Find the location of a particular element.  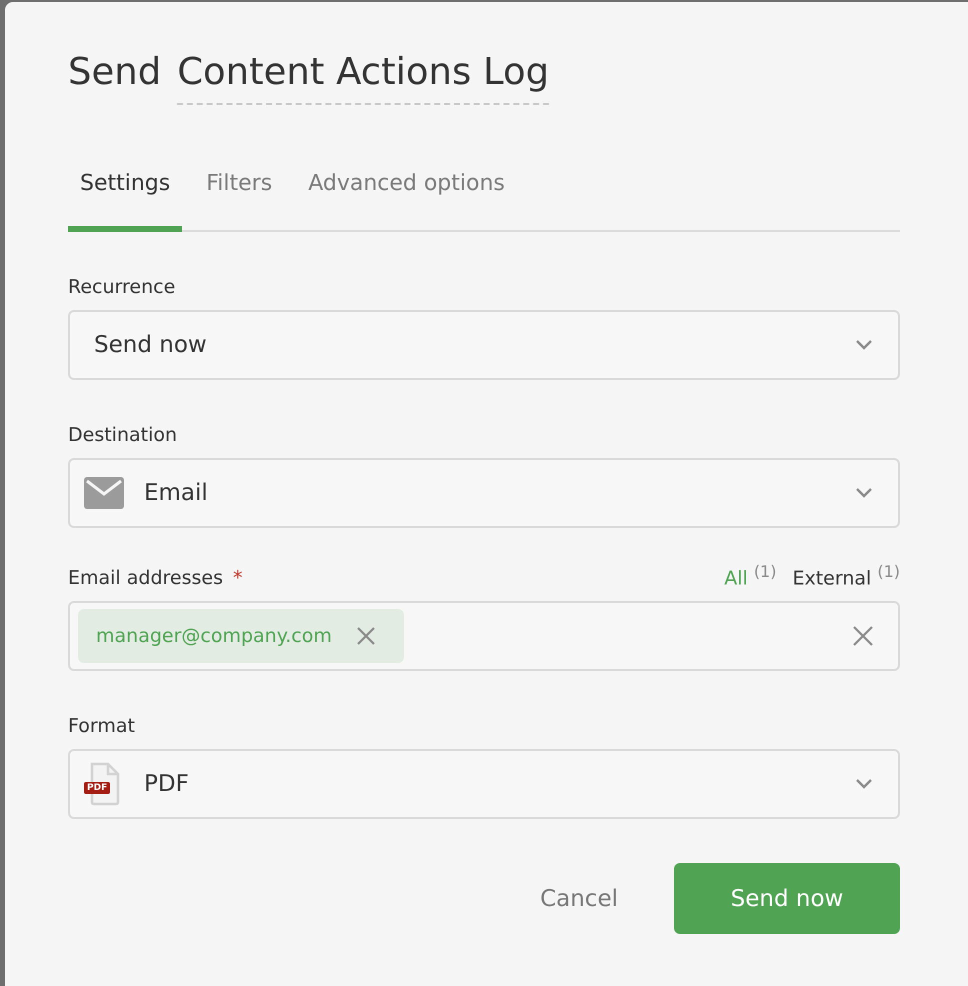

field-label: Recurrence is located at coordinates (122, 287).